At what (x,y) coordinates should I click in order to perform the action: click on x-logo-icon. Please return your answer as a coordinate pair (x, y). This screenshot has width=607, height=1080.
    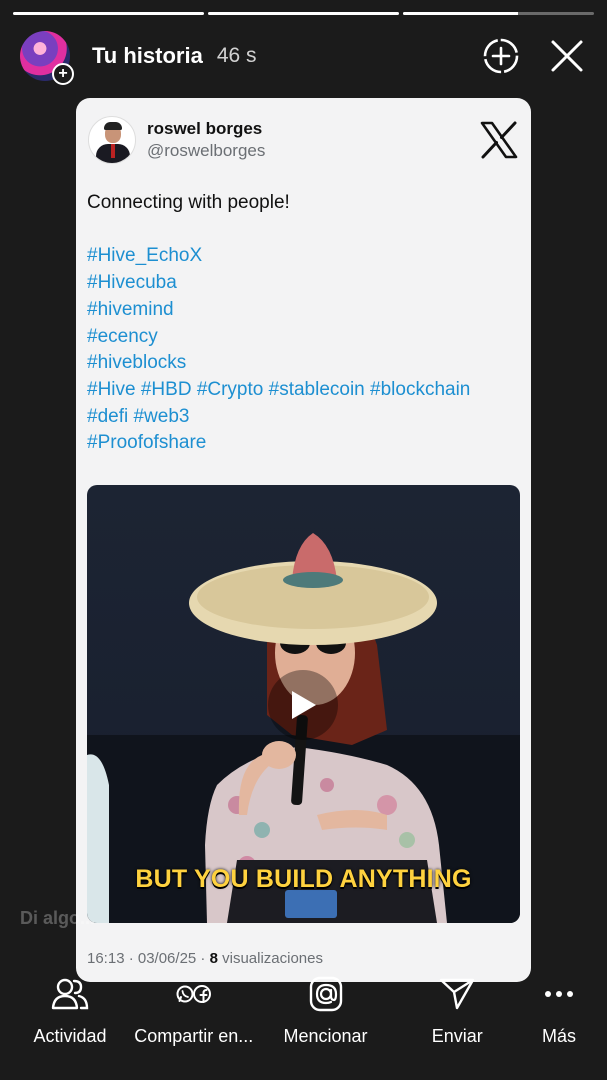
    Looking at the image, I should click on (499, 140).